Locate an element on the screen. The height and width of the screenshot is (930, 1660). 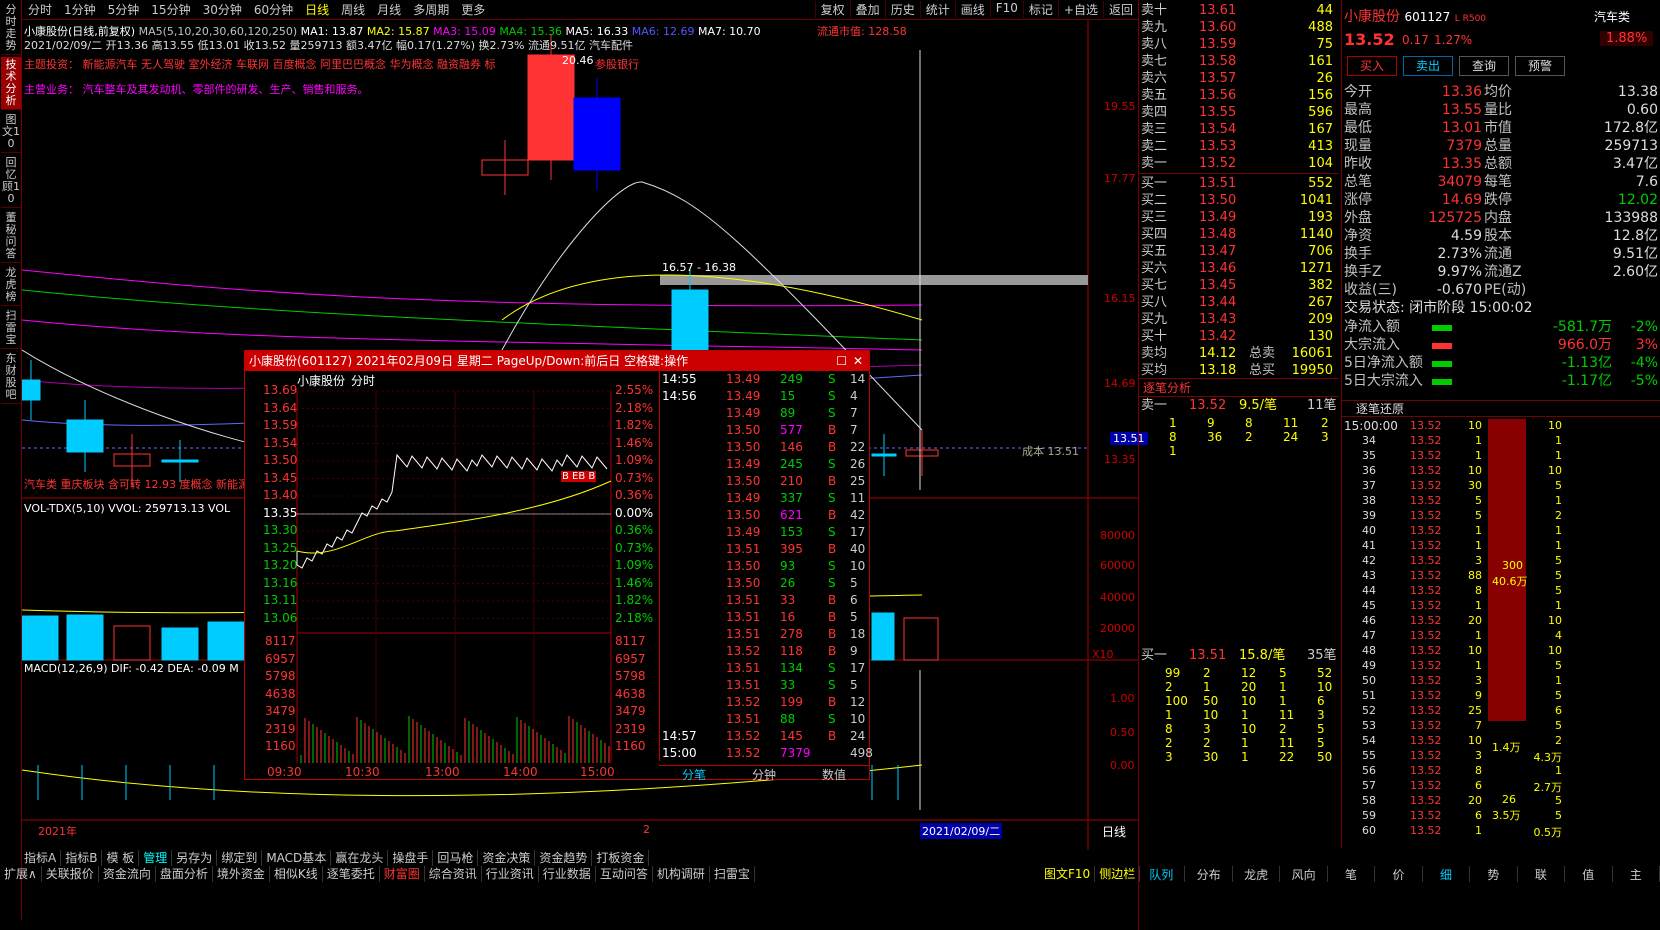
right-tab-0: 队列 is located at coordinates (1162, 874).